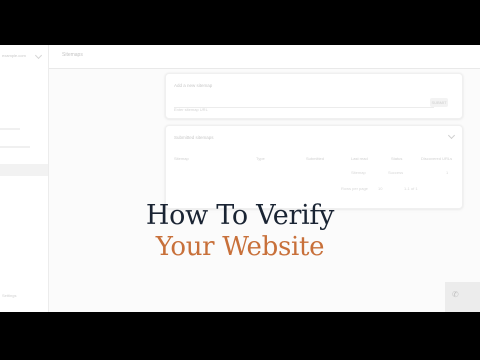  I want to click on toast-notification: ✆, so click(462, 297).